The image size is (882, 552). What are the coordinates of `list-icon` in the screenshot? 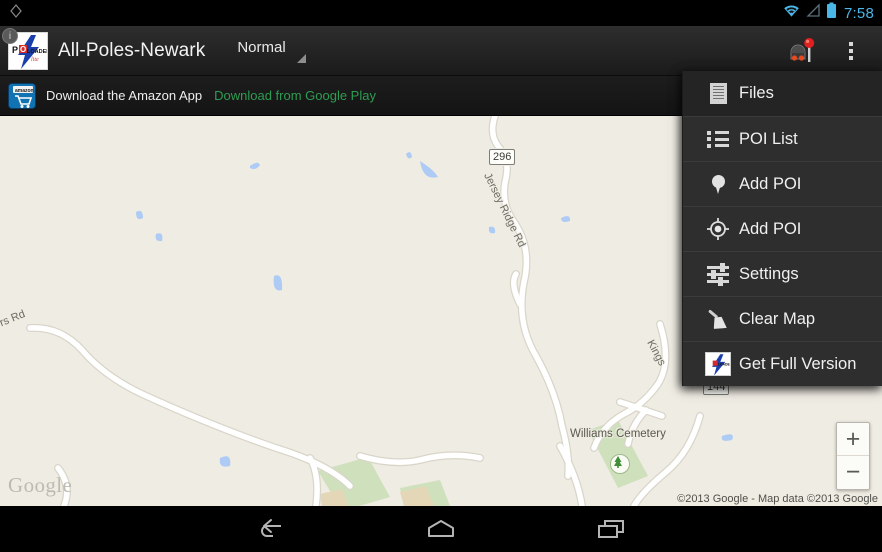 It's located at (718, 139).